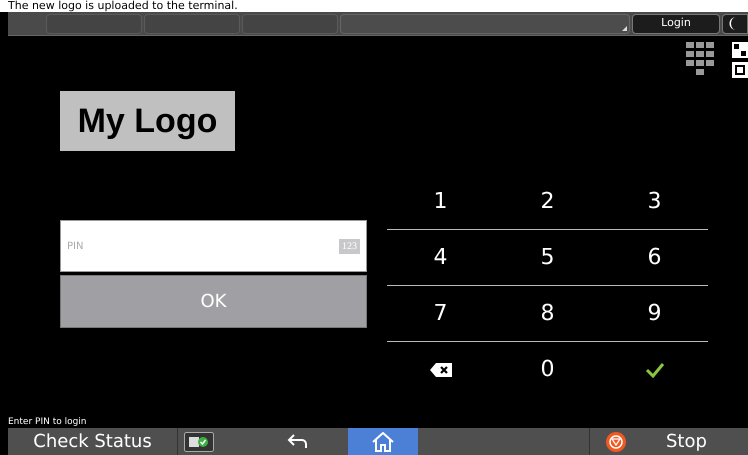 The width and height of the screenshot is (748, 455). Describe the element at coordinates (676, 24) in the screenshot. I see `login-button: Login` at that location.